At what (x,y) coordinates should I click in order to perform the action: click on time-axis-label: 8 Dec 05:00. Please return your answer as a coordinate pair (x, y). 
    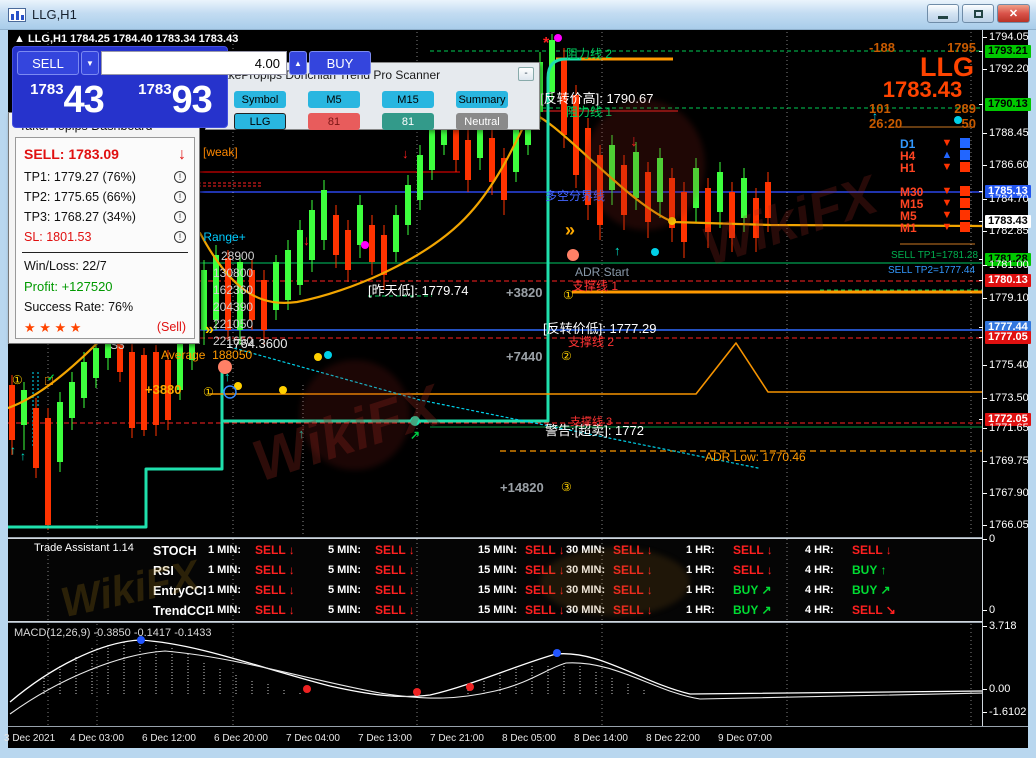
    Looking at the image, I should click on (529, 738).